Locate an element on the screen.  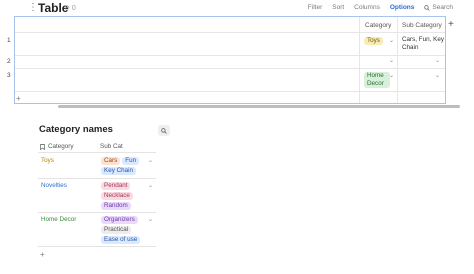
add-category-plus-icon: + is located at coordinates (42, 254).